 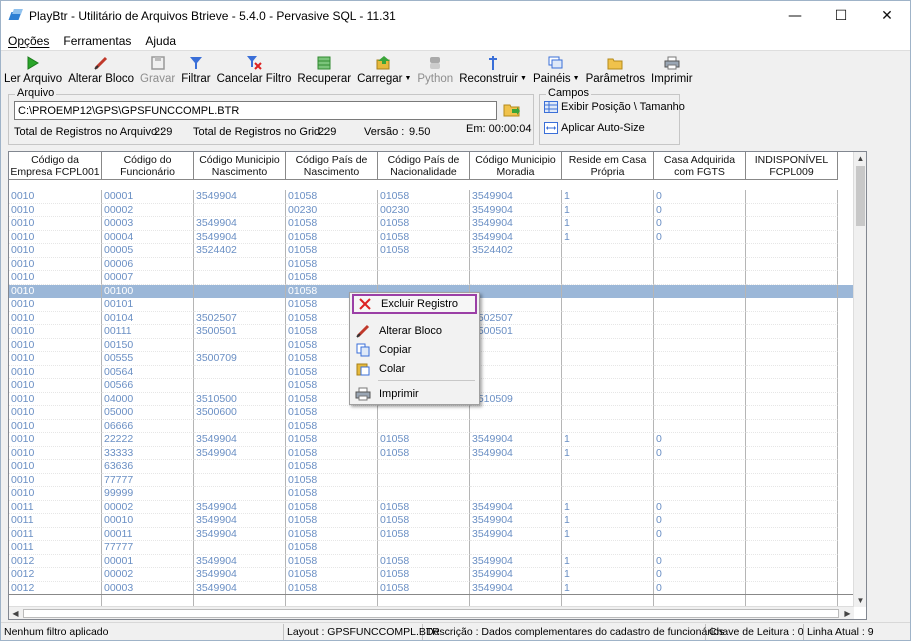 What do you see at coordinates (556, 68) in the screenshot?
I see `paineis-button: Painéis ▼` at bounding box center [556, 68].